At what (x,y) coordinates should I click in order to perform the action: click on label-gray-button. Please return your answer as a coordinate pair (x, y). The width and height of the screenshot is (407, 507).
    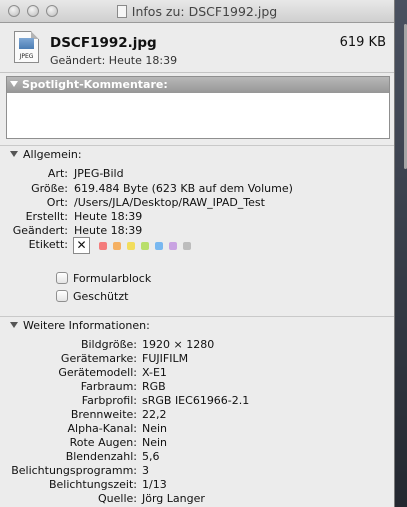
    Looking at the image, I should click on (187, 245).